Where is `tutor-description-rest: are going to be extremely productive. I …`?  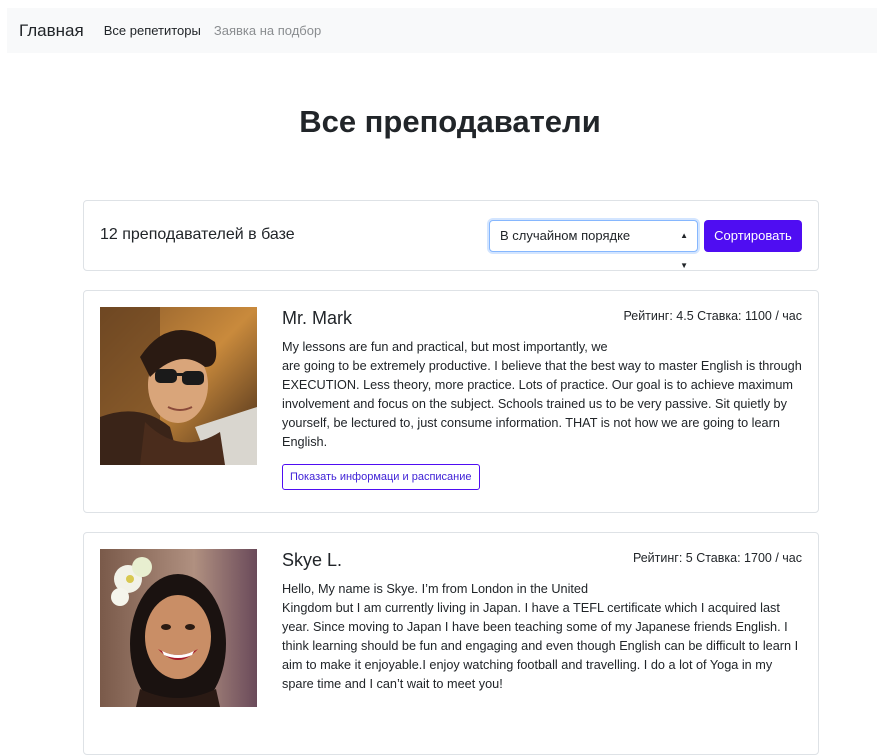
tutor-description-rest: are going to be extremely productive. I … is located at coordinates (542, 404).